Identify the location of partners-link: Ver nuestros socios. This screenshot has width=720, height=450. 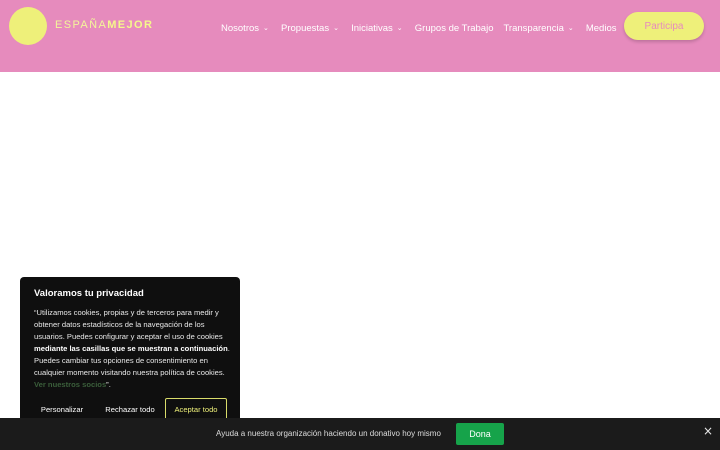
(70, 384).